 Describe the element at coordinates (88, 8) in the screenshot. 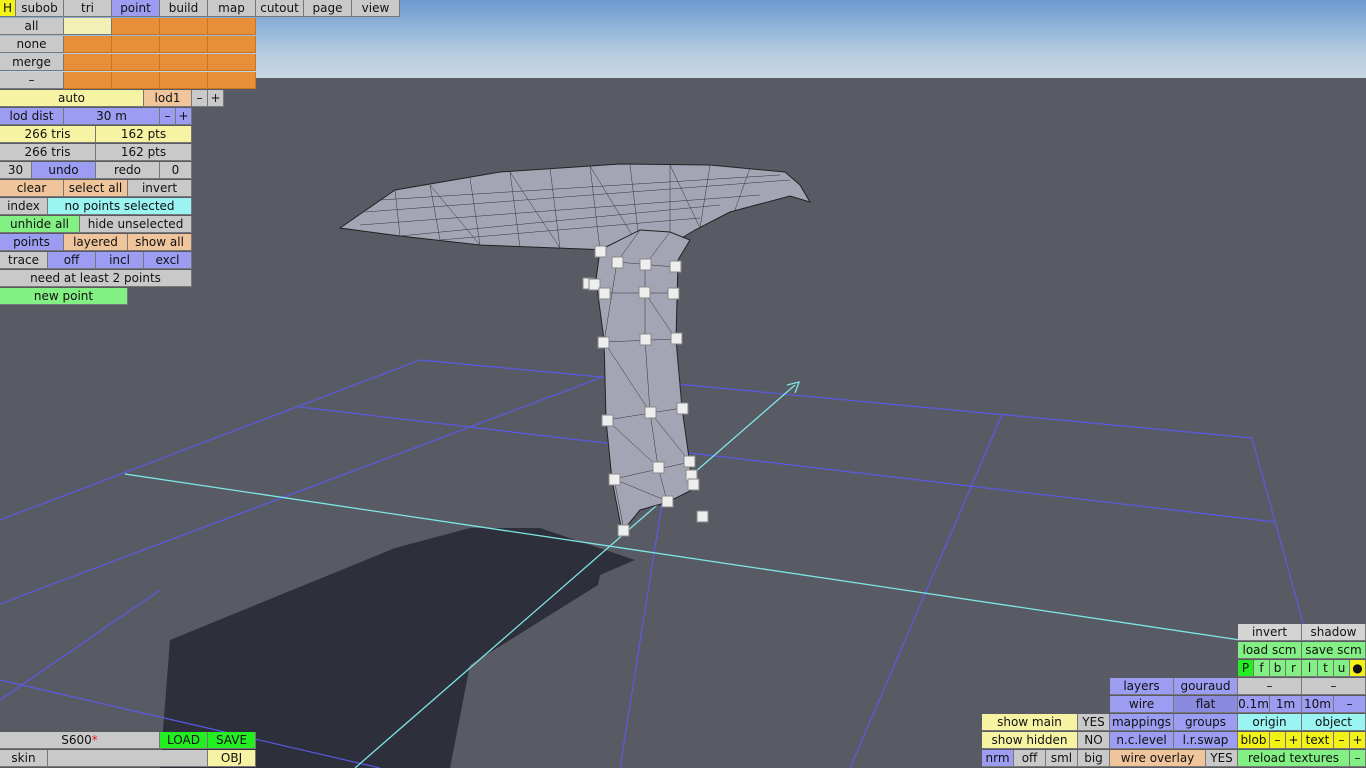

I see `tab-tri: tri` at that location.